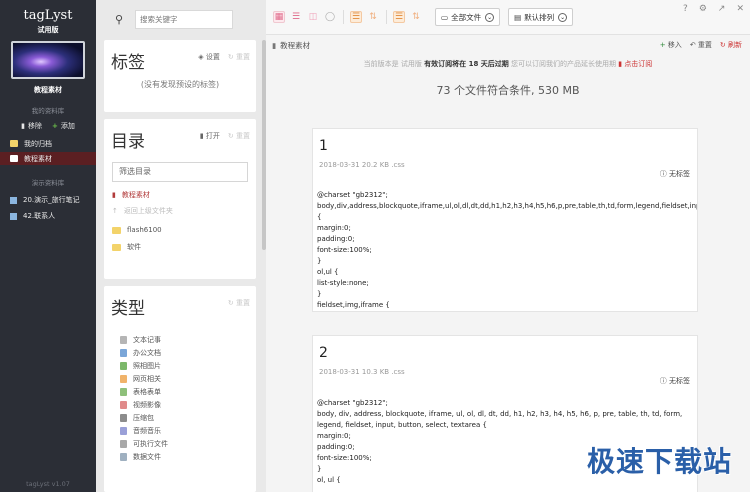  Describe the element at coordinates (123, 378) in the screenshot. I see `web-icon` at that location.